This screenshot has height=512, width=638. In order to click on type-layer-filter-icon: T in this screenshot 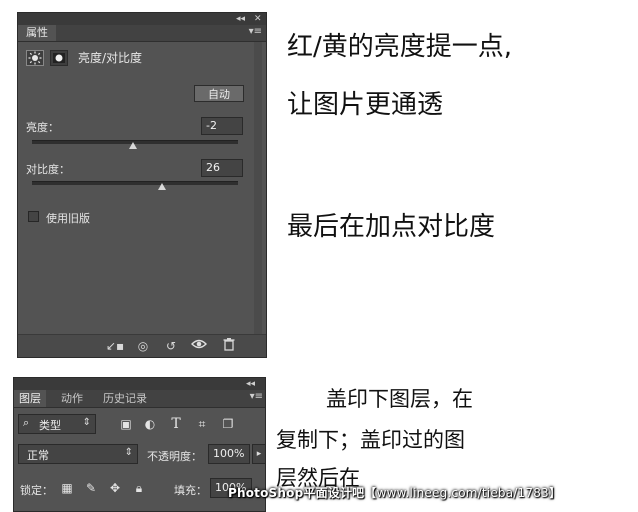, I will do `click(176, 424)`.